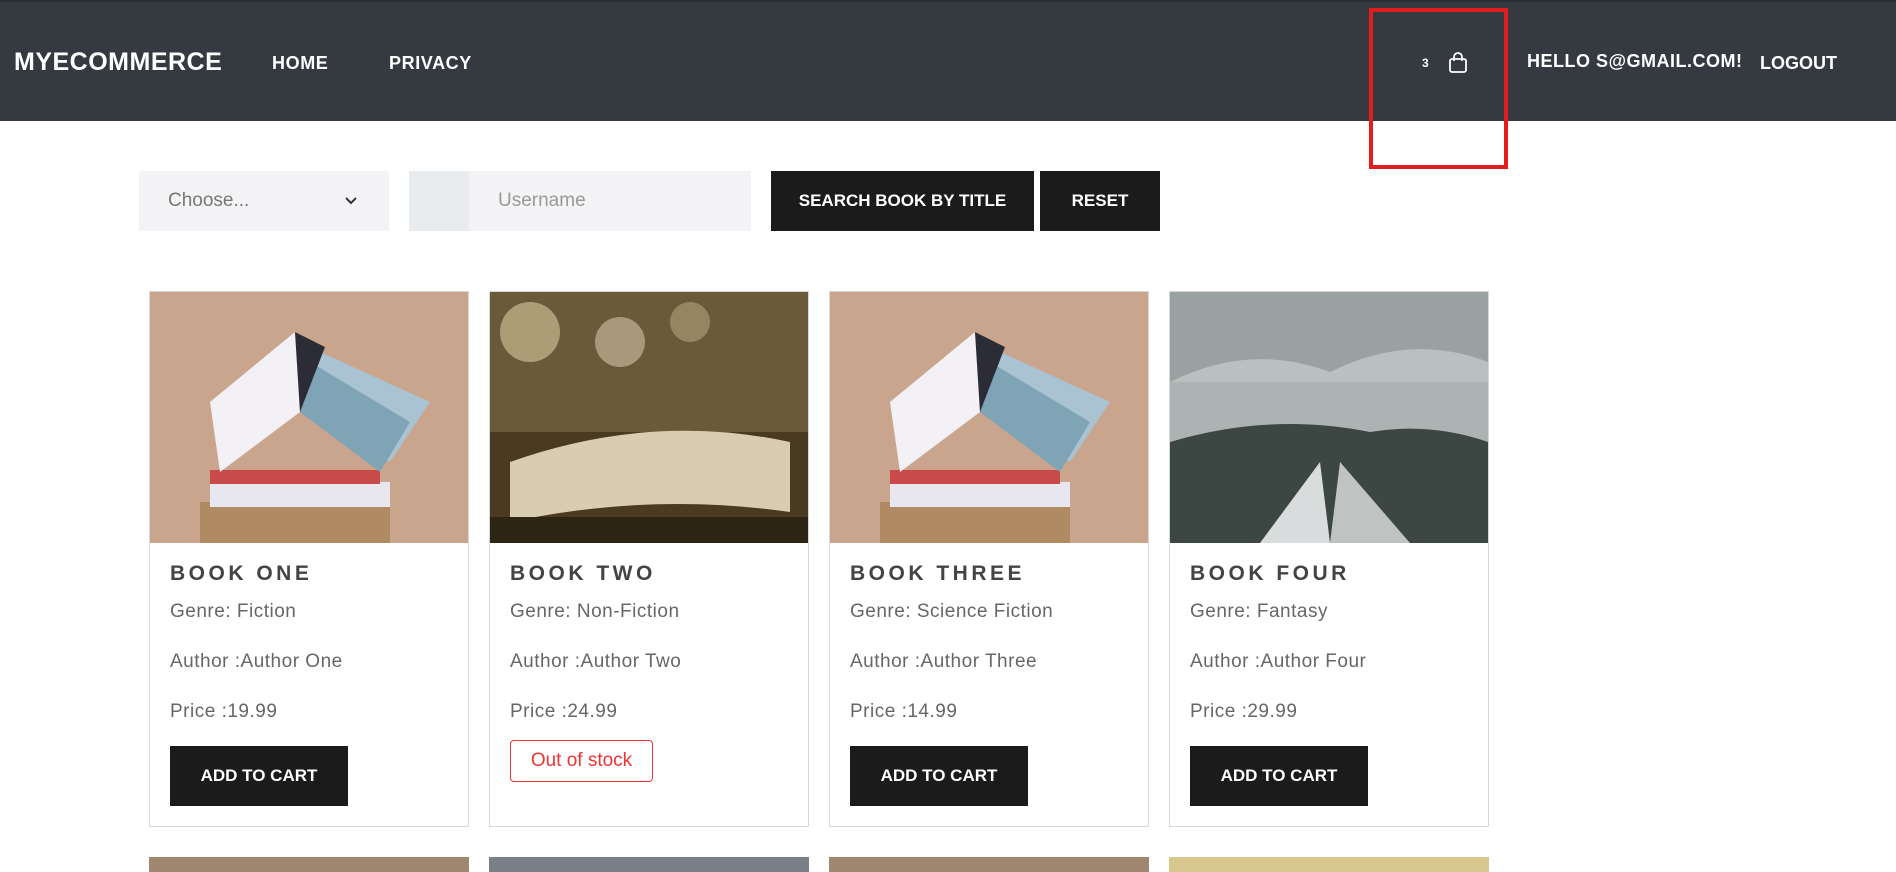 The height and width of the screenshot is (872, 1896). Describe the element at coordinates (581, 761) in the screenshot. I see `out-of-stock-badge: Out of stock` at that location.